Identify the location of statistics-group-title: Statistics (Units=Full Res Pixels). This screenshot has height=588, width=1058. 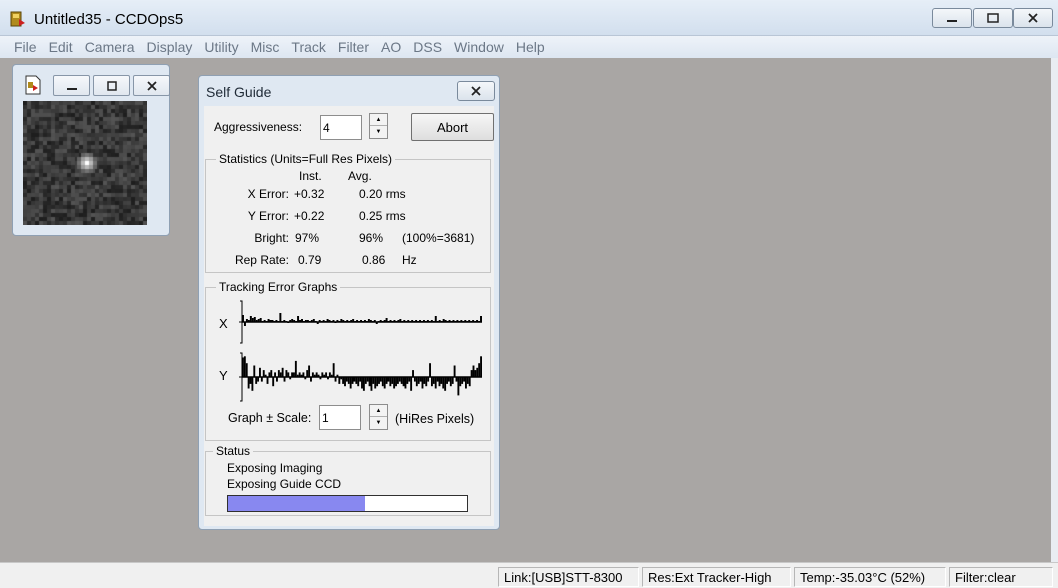
(306, 159).